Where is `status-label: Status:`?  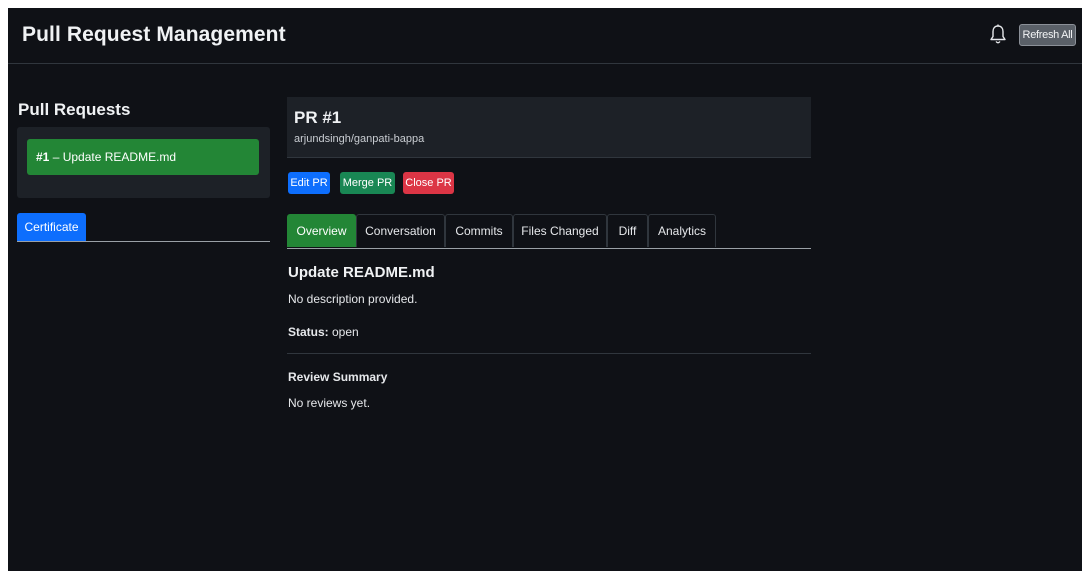
status-label: Status: is located at coordinates (308, 332).